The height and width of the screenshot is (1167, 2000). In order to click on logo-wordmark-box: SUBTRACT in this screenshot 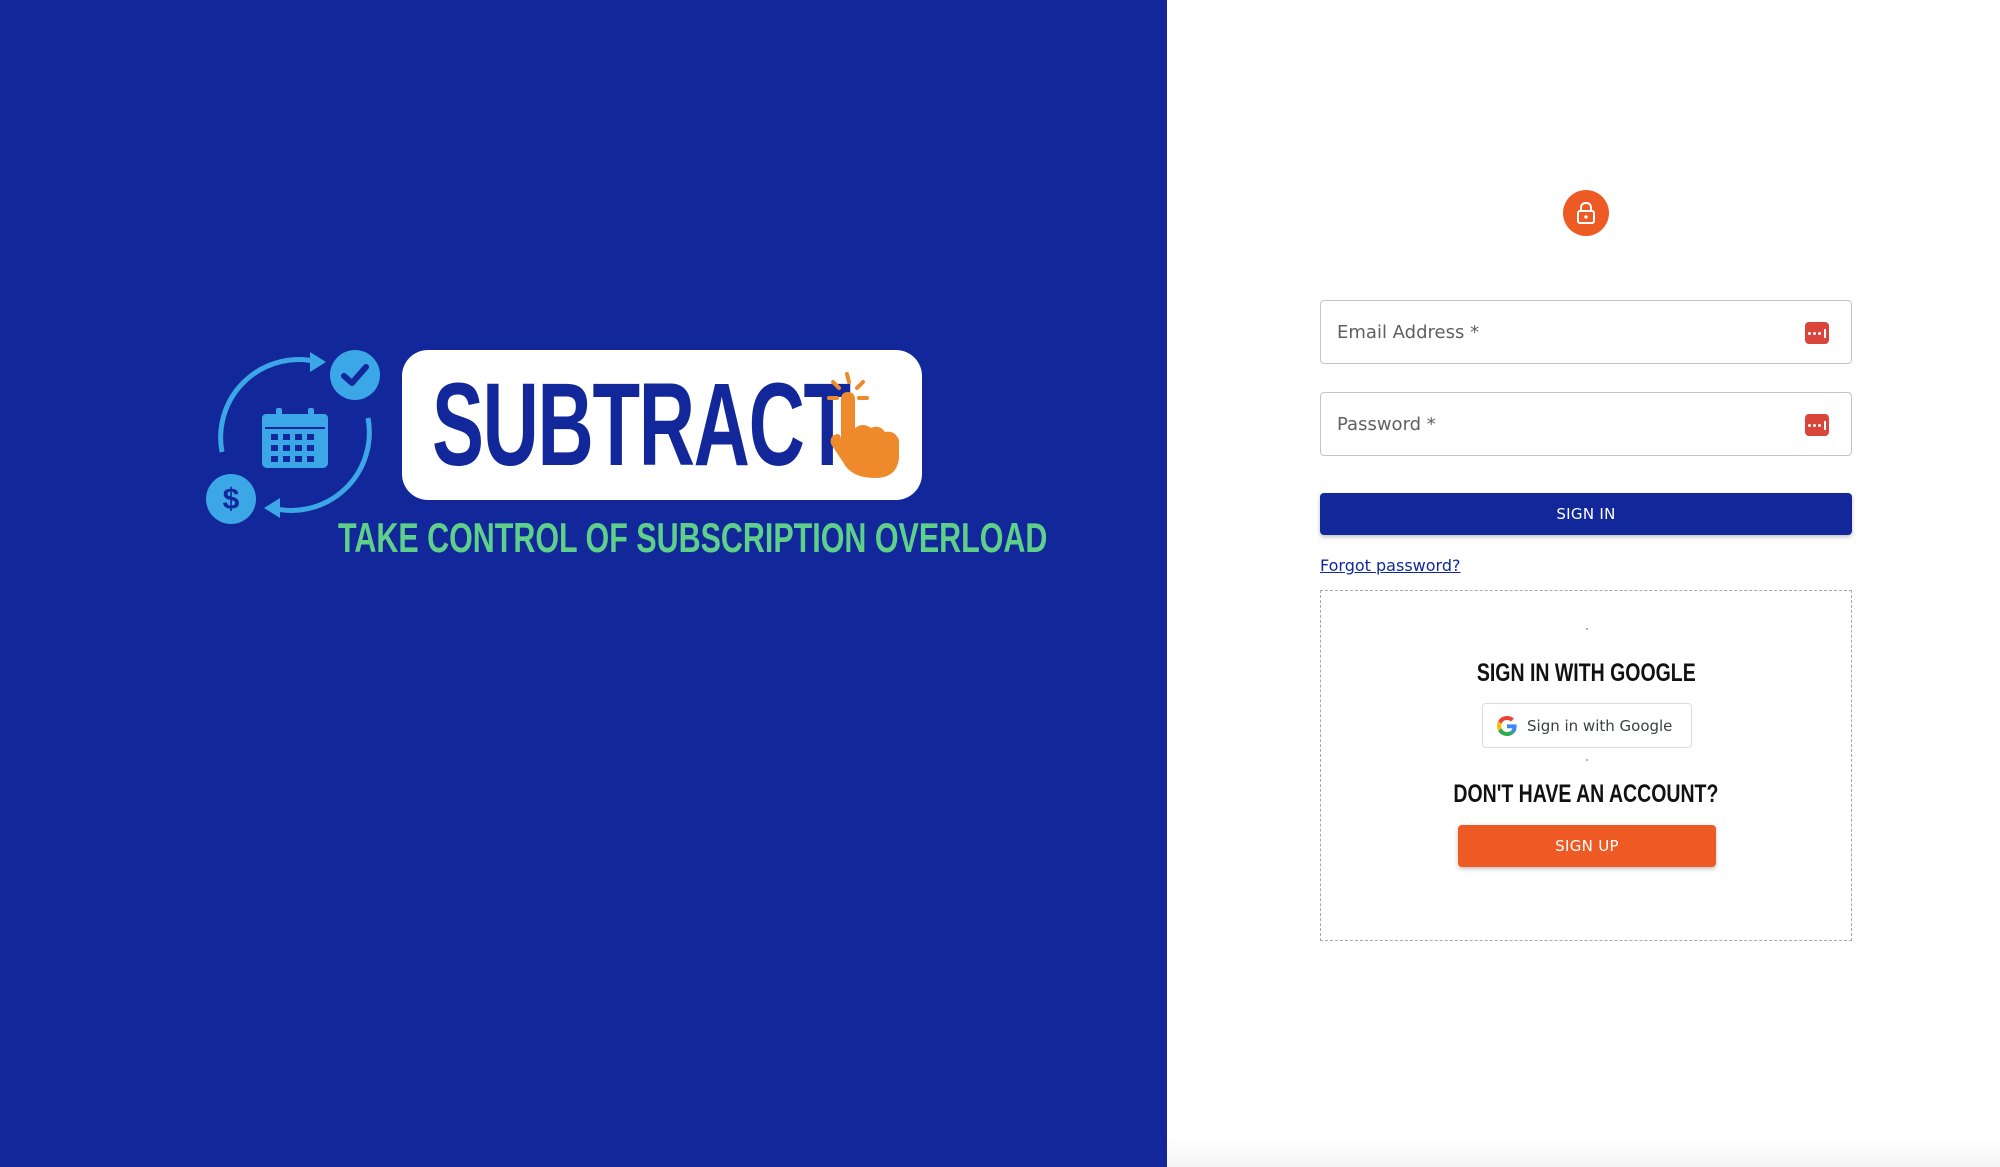, I will do `click(662, 425)`.